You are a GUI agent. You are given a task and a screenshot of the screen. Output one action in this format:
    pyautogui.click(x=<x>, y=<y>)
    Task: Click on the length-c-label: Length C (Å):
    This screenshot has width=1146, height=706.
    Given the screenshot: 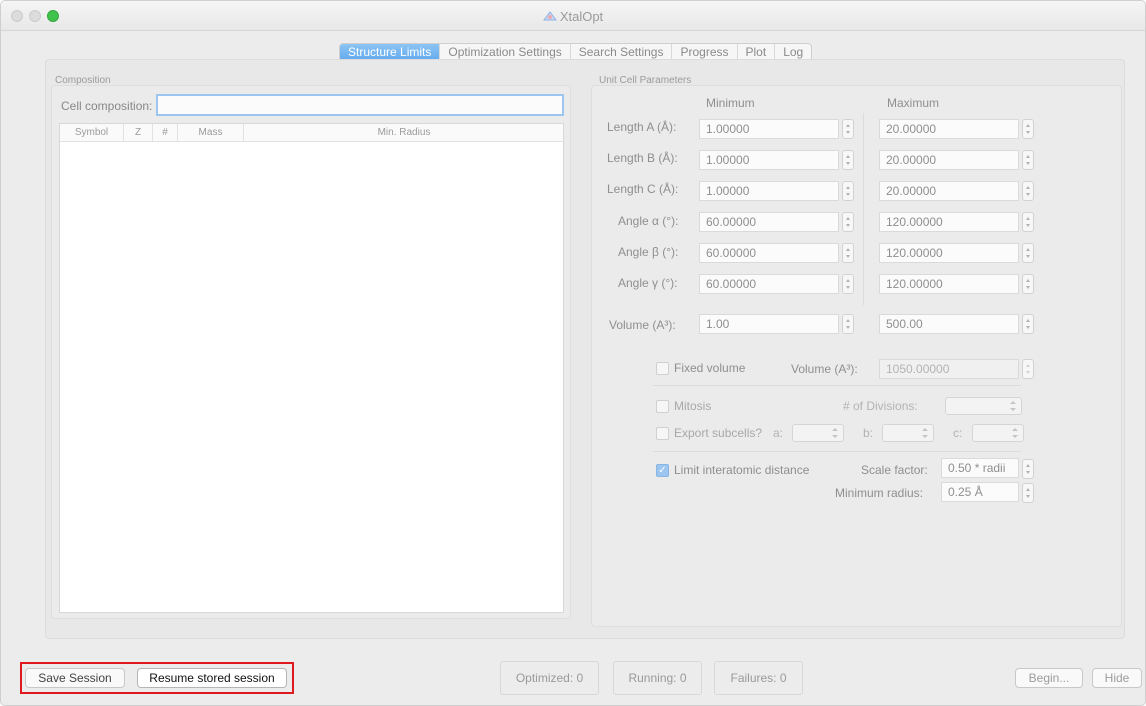 What is the action you would take?
    pyautogui.click(x=643, y=189)
    